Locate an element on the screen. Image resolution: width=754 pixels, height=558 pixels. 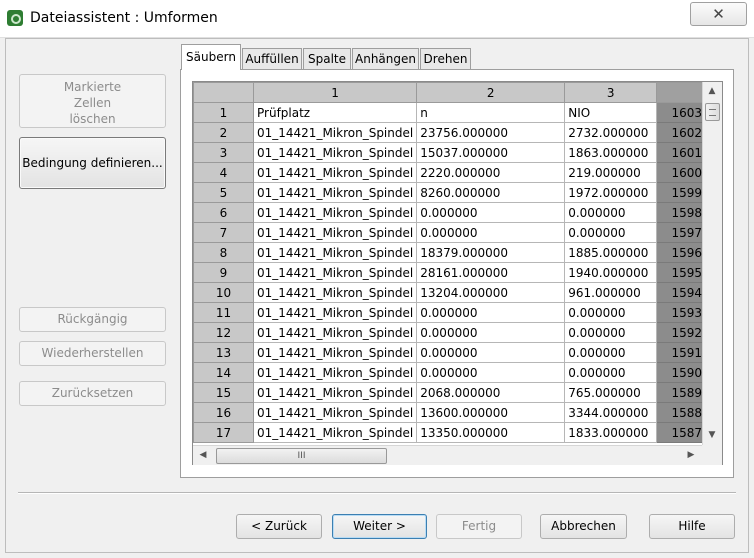
scroll-down-icon: ▼ is located at coordinates (712, 435).